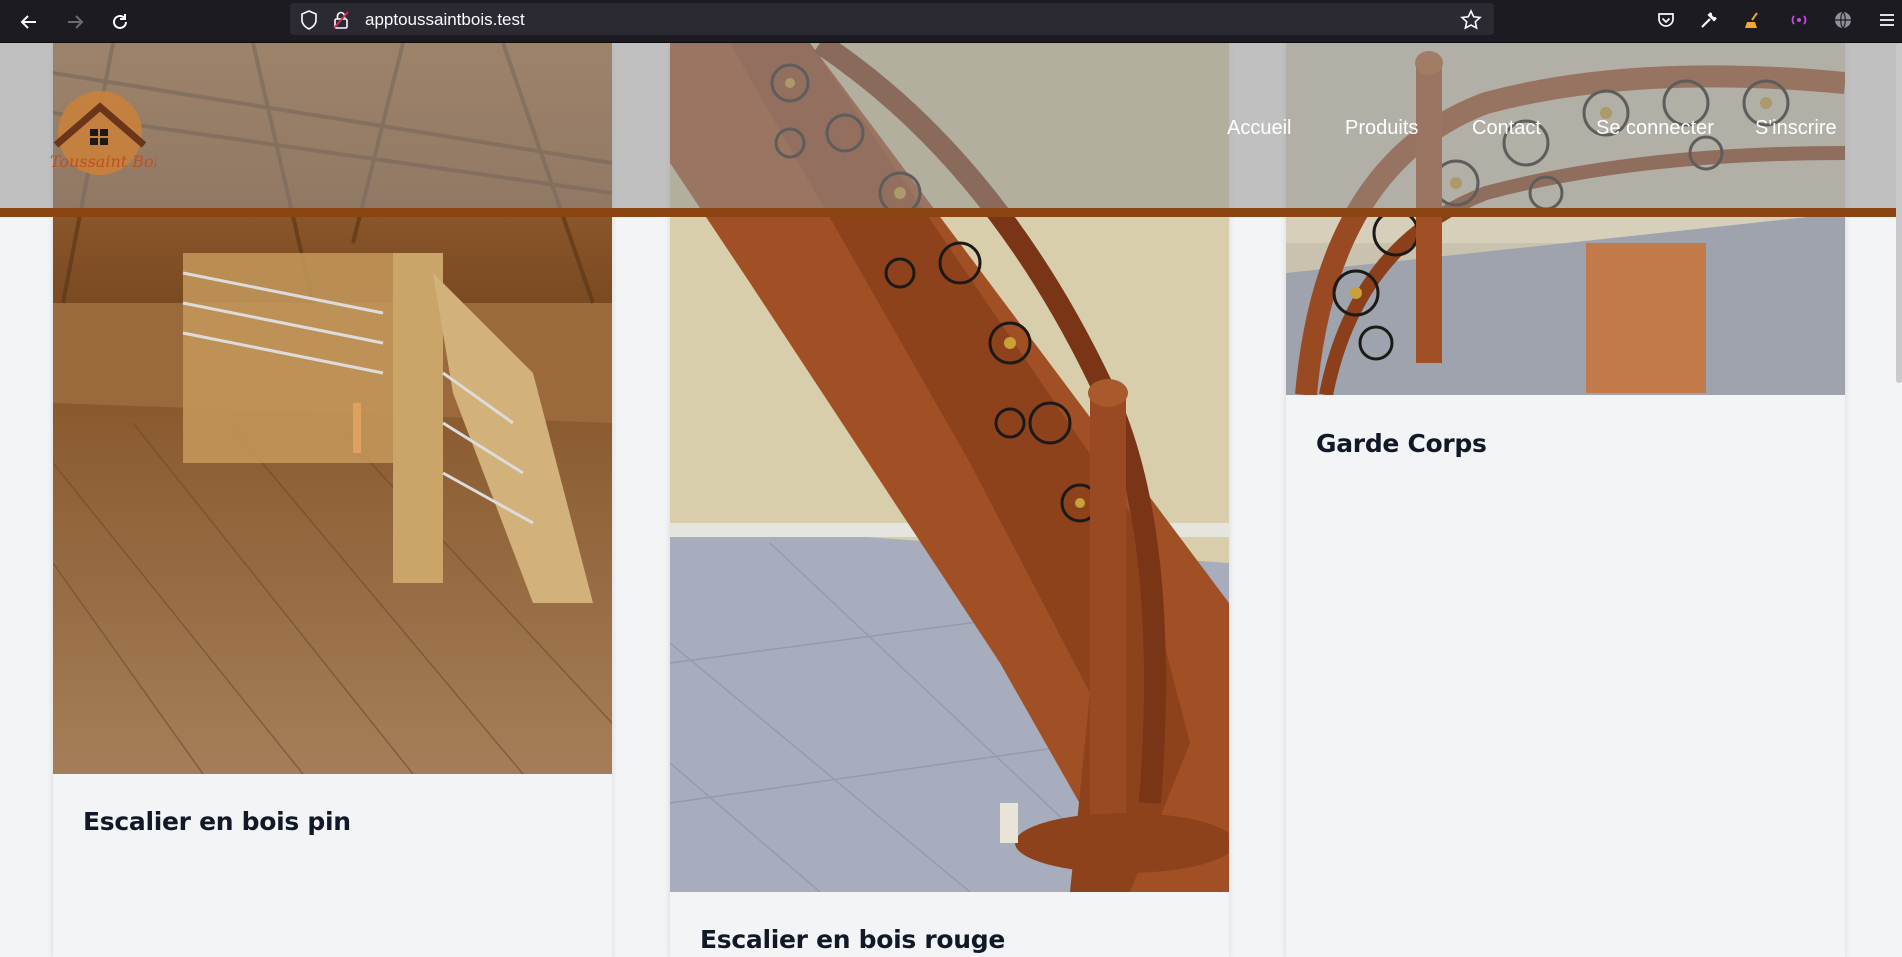 Image resolution: width=1902 pixels, height=957 pixels. What do you see at coordinates (1843, 20) in the screenshot?
I see `extension-globe-icon` at bounding box center [1843, 20].